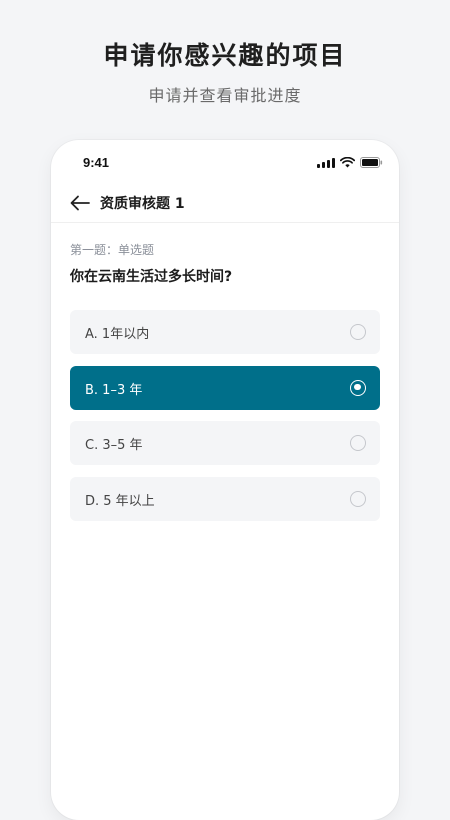 The height and width of the screenshot is (820, 450). What do you see at coordinates (117, 334) in the screenshot?
I see `option-label: A. 1年以内` at bounding box center [117, 334].